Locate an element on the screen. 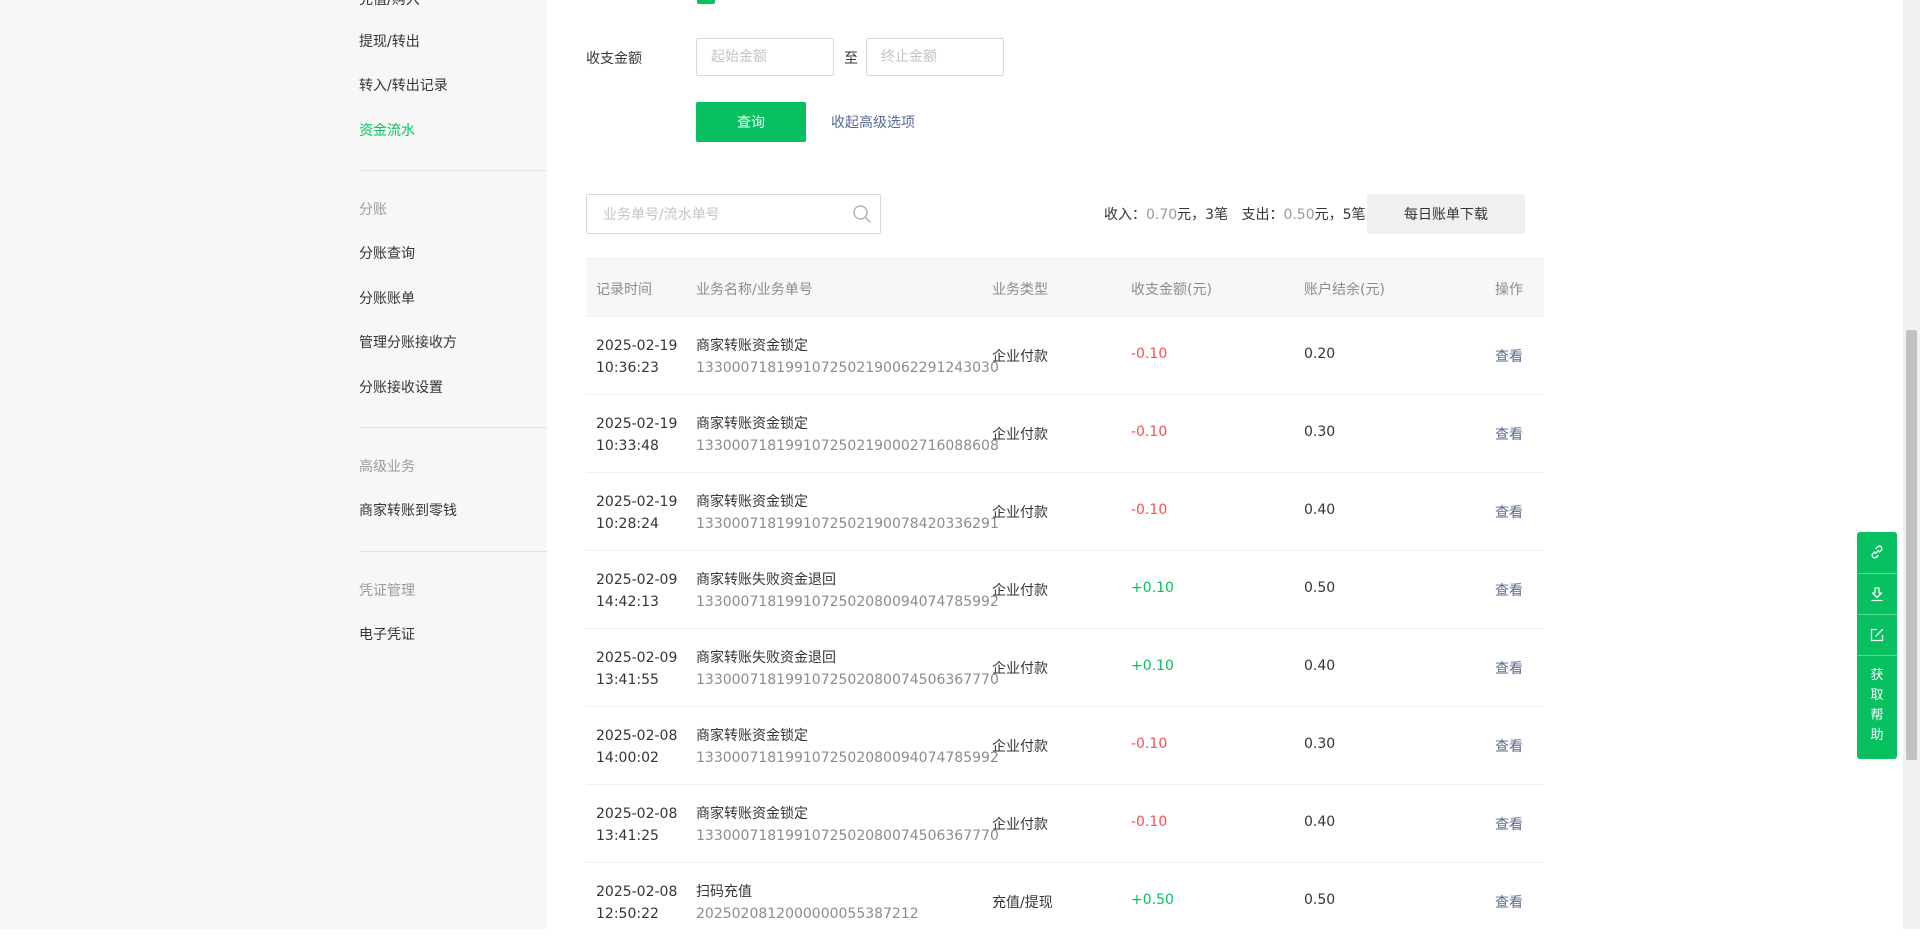  balance: 0.20 is located at coordinates (1320, 354).